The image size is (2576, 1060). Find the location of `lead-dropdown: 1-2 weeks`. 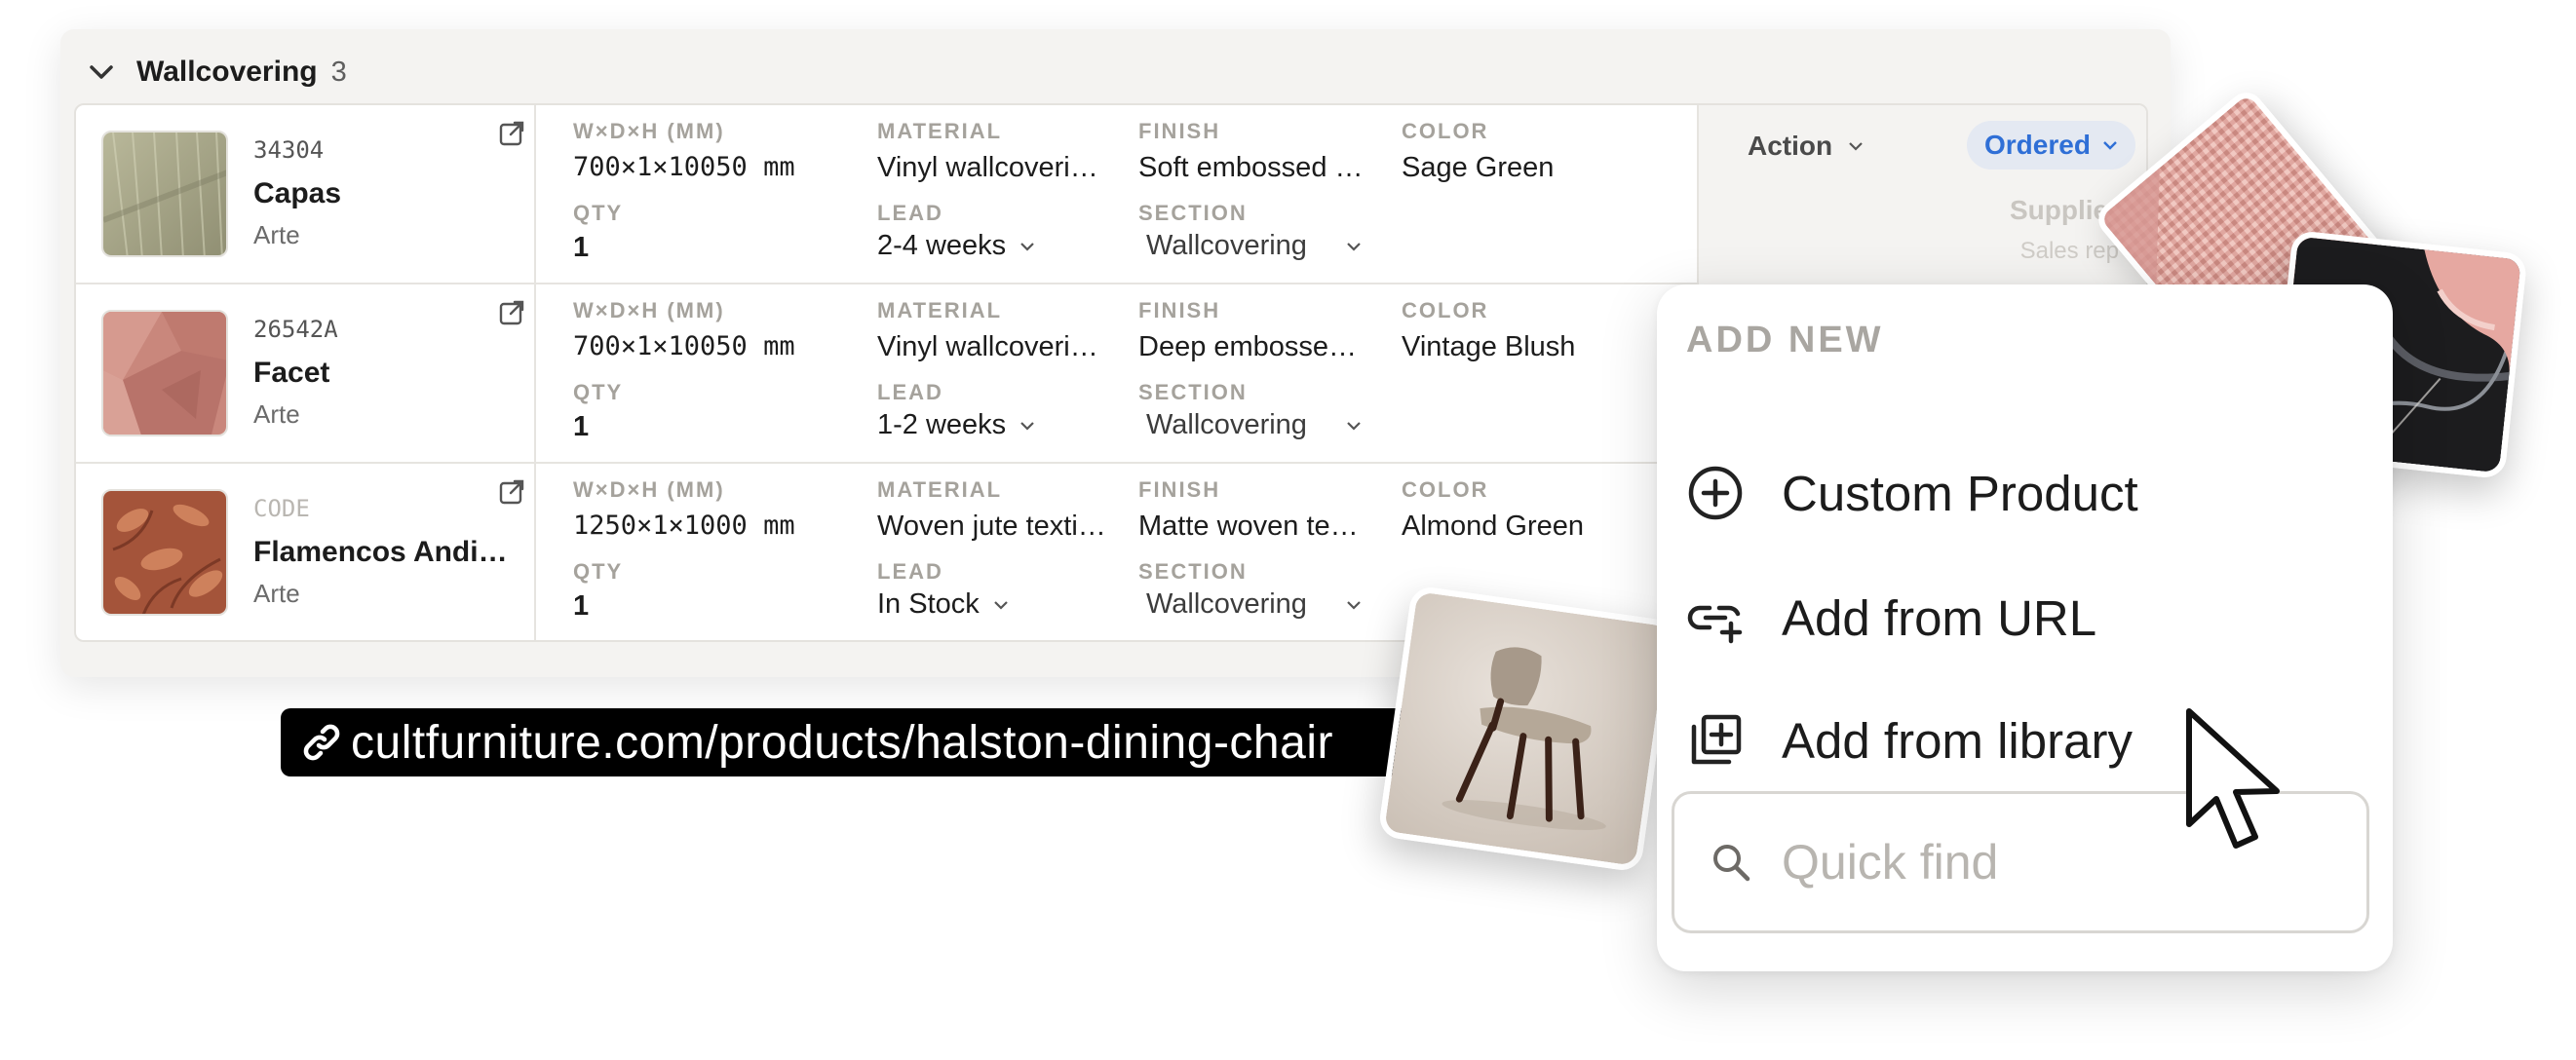

lead-dropdown: 1-2 weeks is located at coordinates (956, 425).